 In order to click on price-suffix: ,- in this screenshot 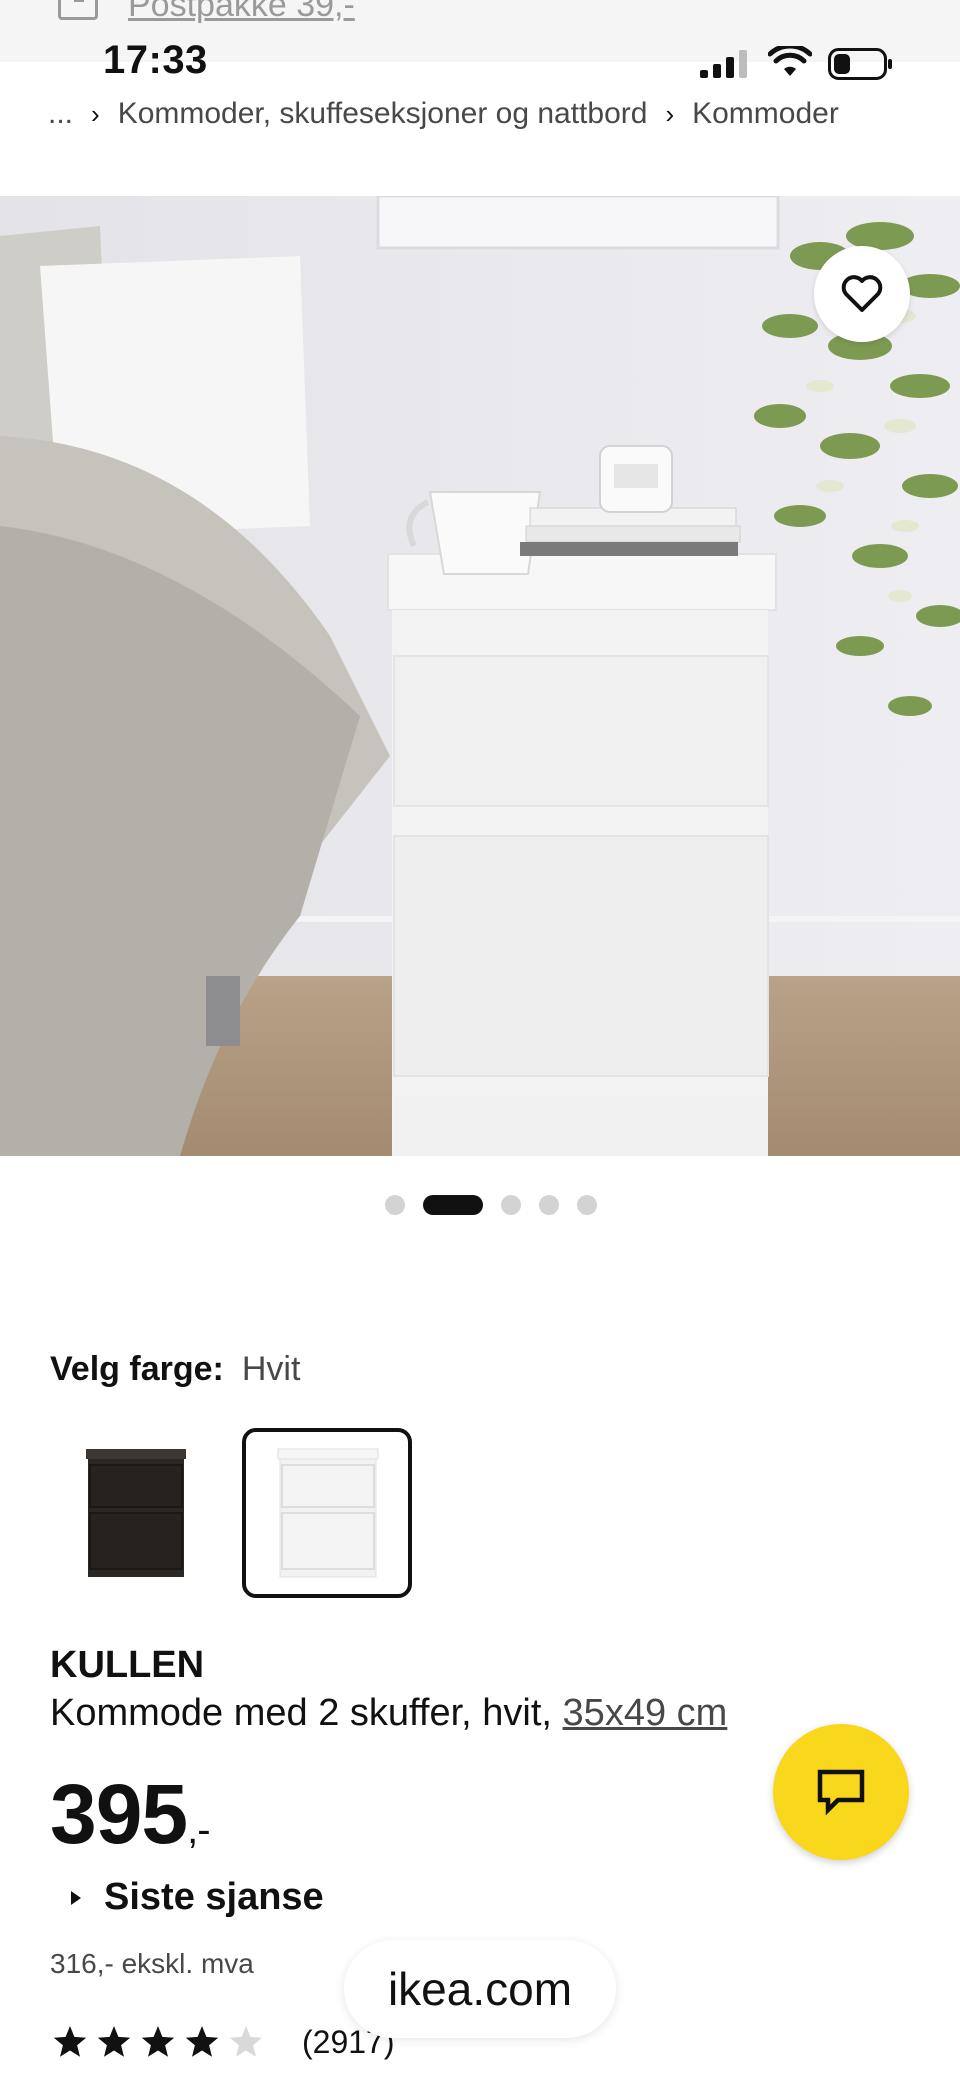, I will do `click(198, 1830)`.